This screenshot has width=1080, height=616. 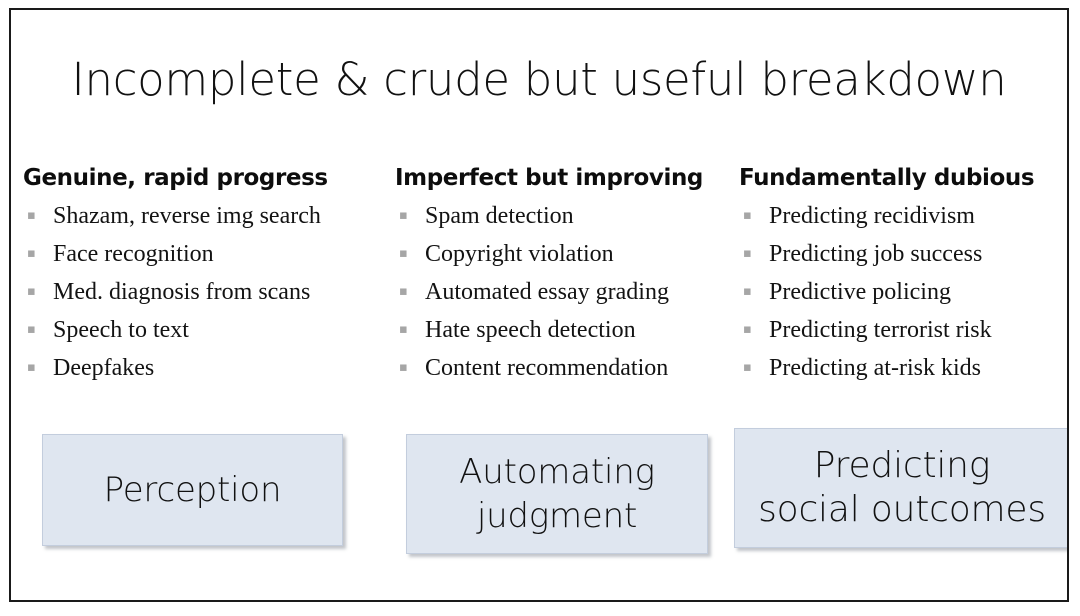 I want to click on category-box-line-1: Automating, so click(x=557, y=472).